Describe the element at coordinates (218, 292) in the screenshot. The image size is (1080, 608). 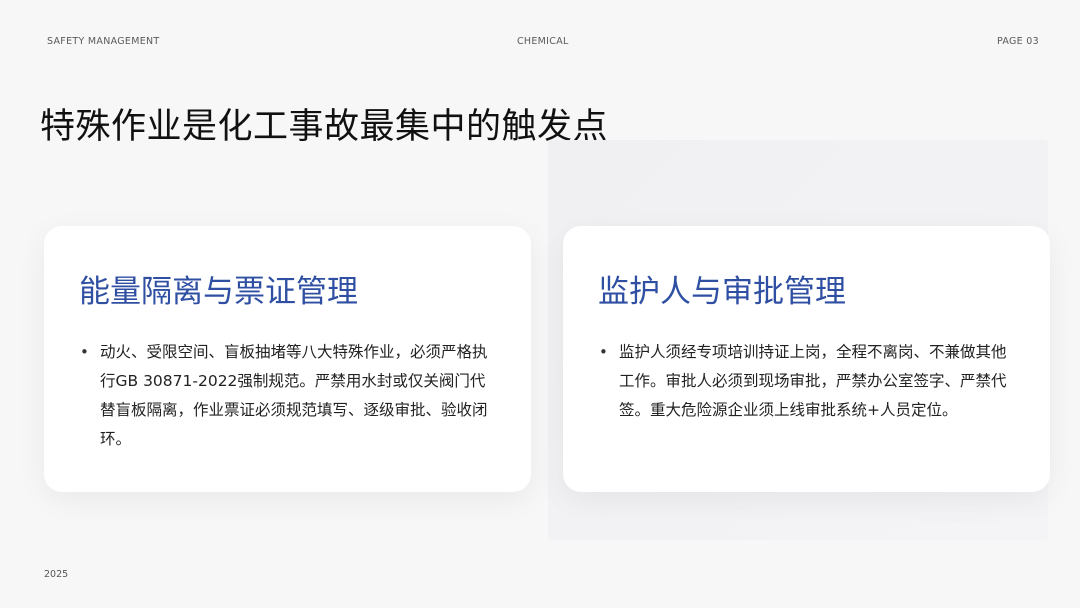
I see `card-heading: 能量隔离与票证管理` at that location.